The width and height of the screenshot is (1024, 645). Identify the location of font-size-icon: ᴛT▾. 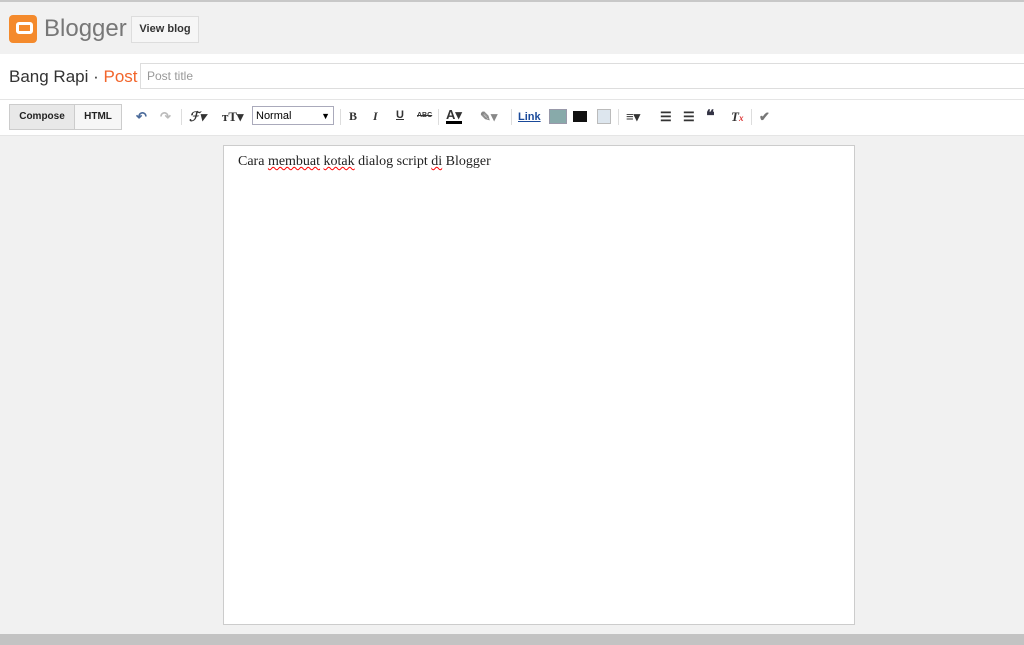
(233, 117).